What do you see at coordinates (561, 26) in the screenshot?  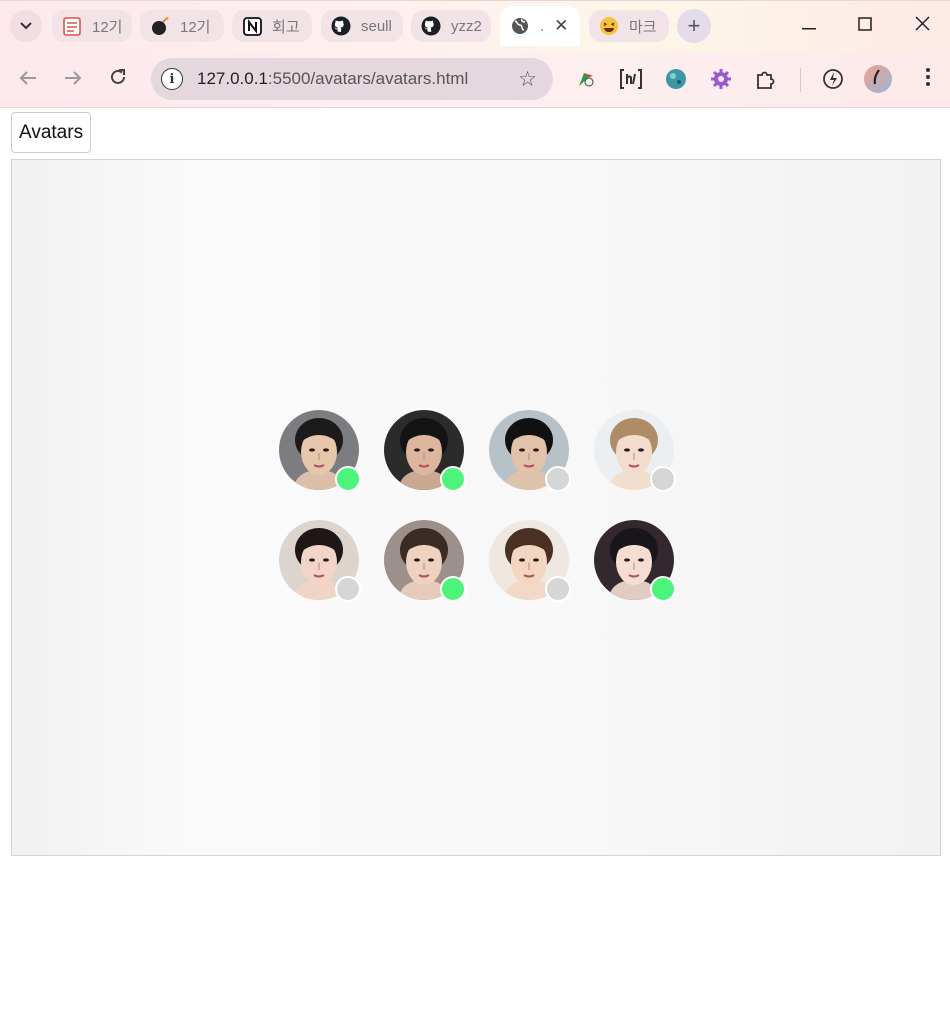 I see `close-tab-icon: ✕` at bounding box center [561, 26].